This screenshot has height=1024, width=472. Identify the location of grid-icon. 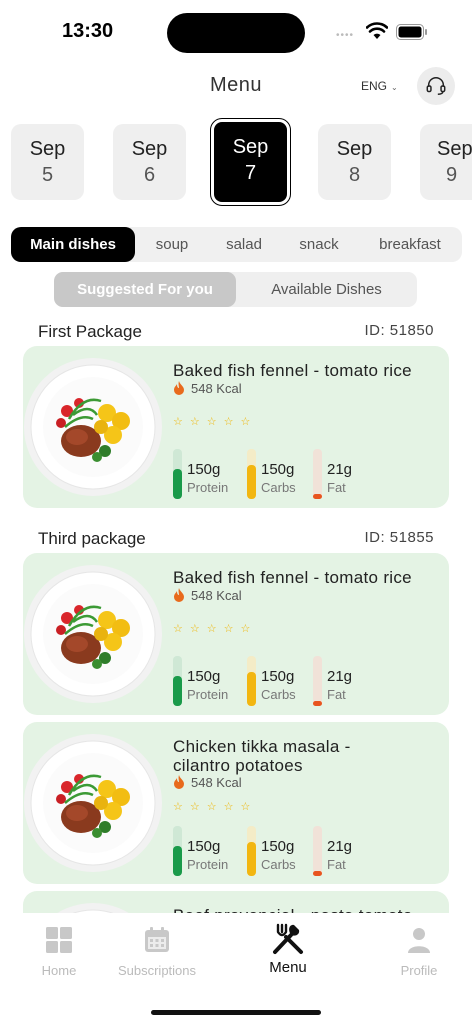
(59, 940).